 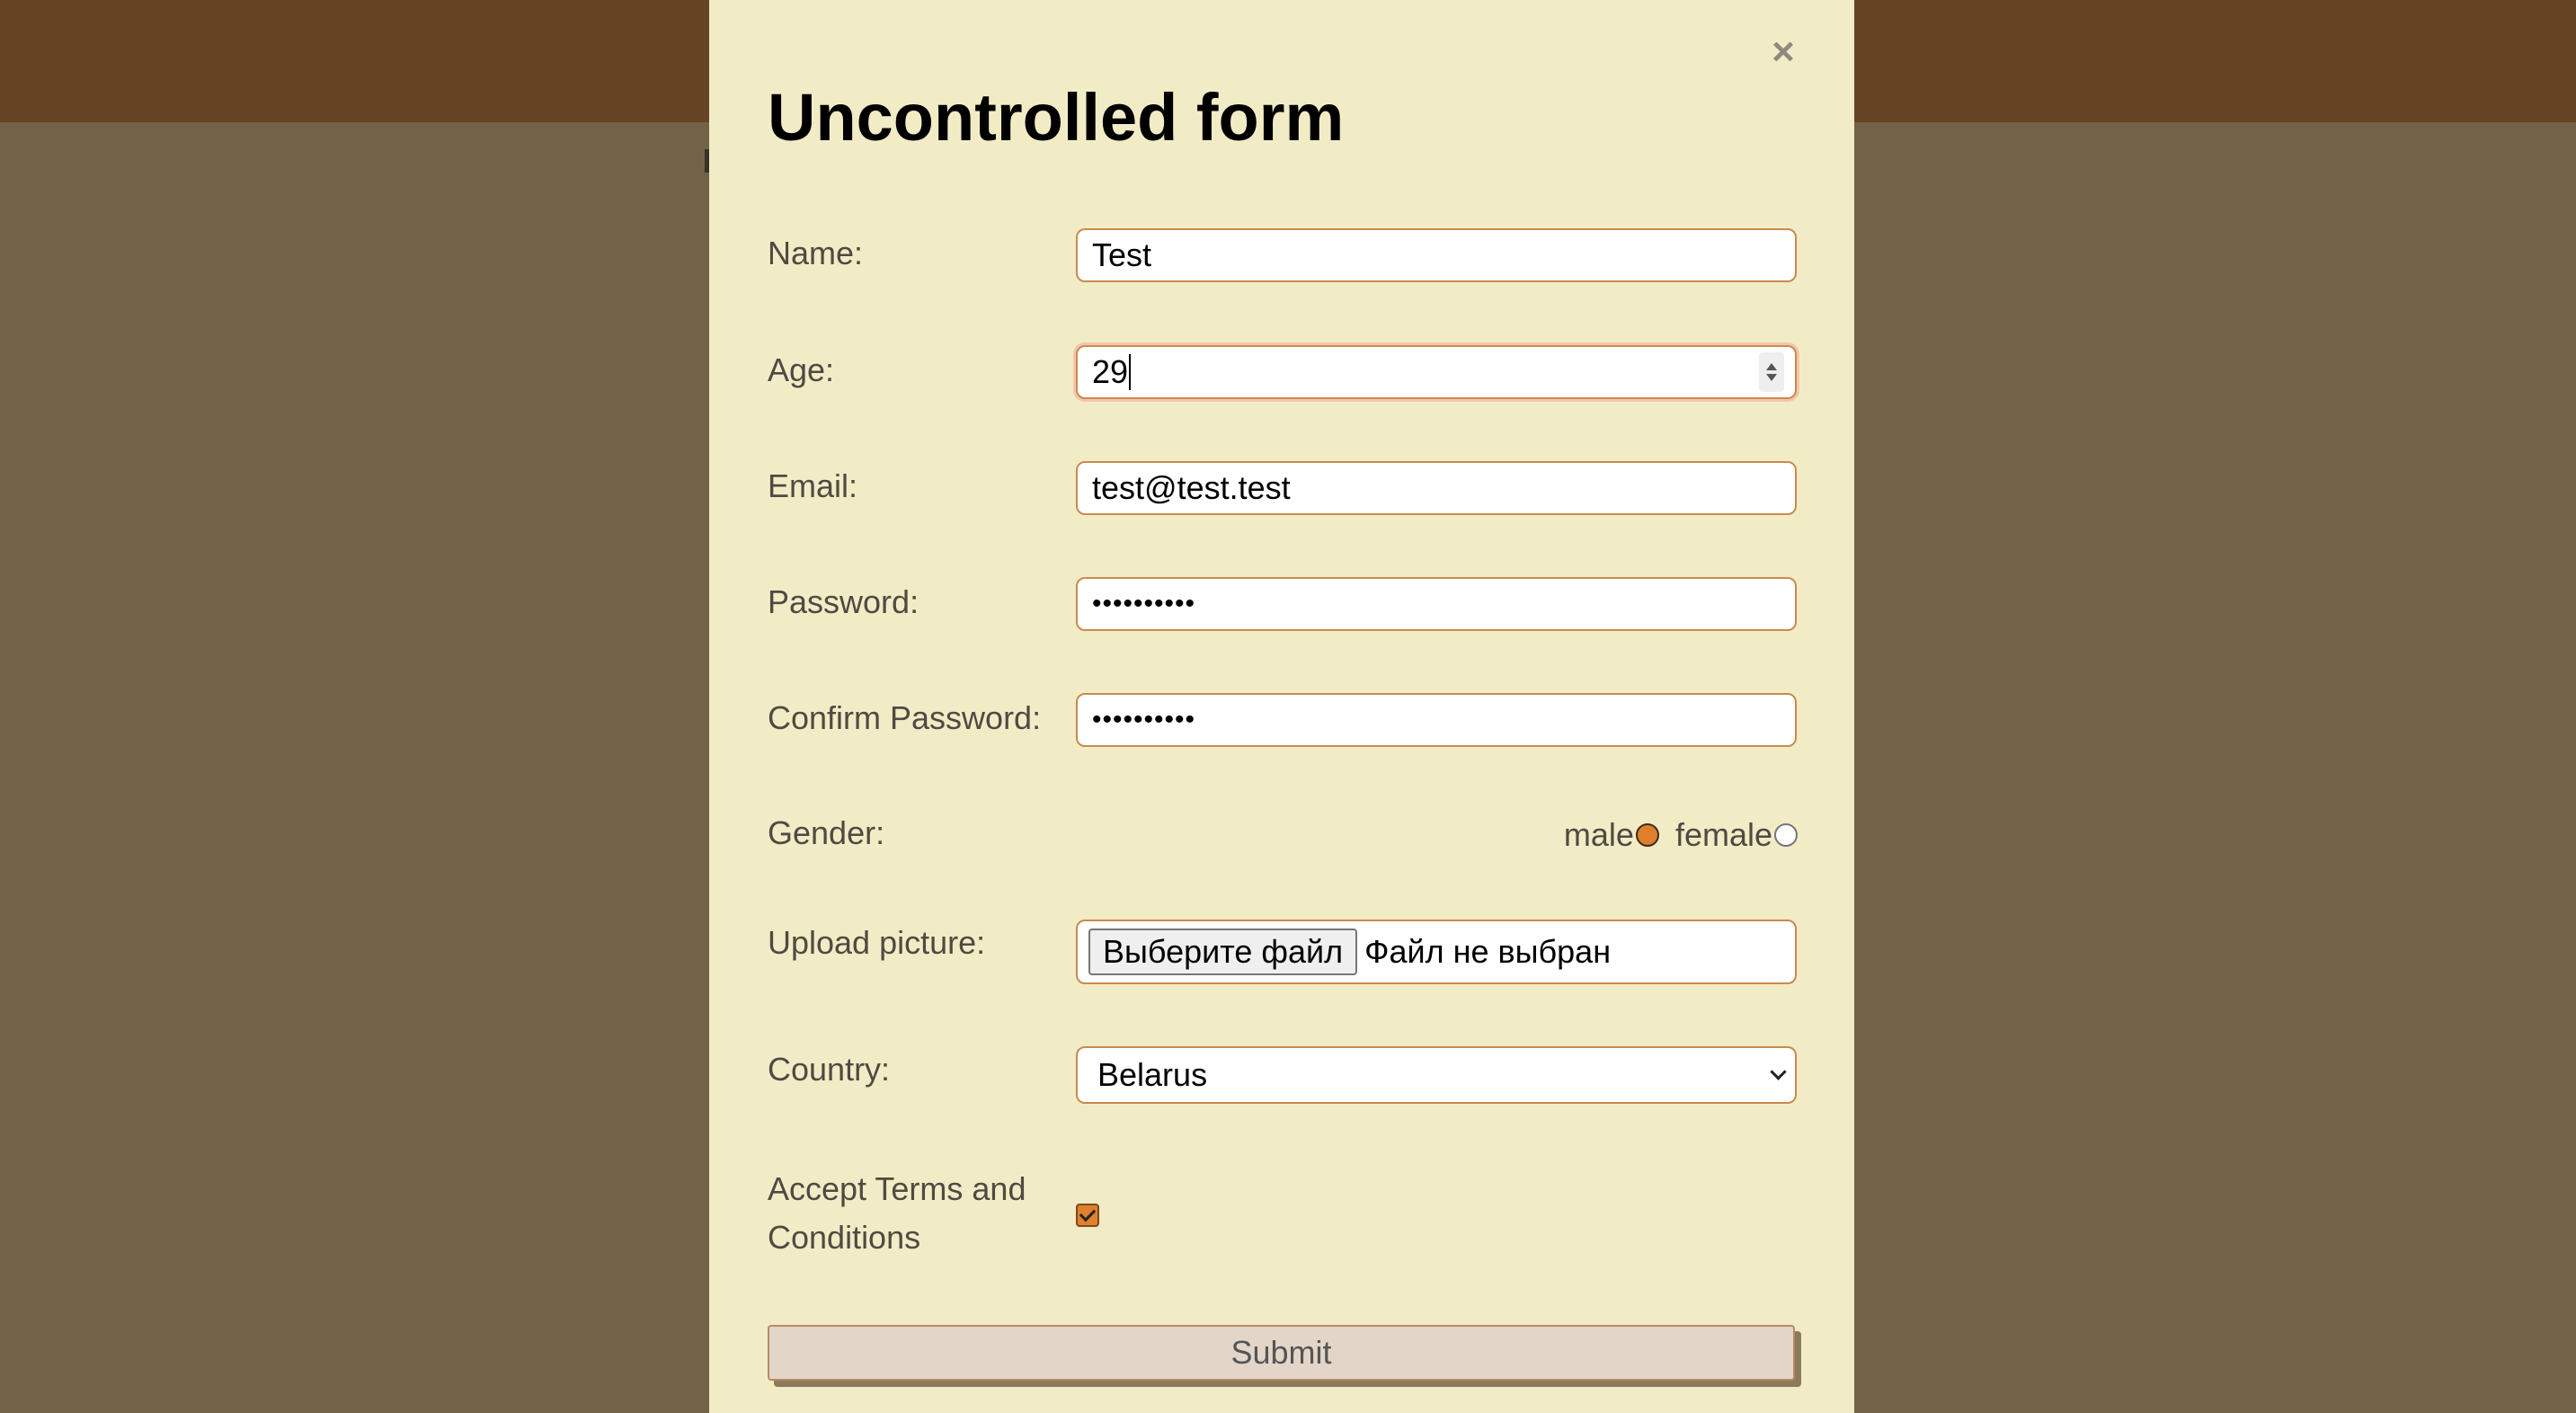 I want to click on gender-option-male: male, so click(x=1611, y=835).